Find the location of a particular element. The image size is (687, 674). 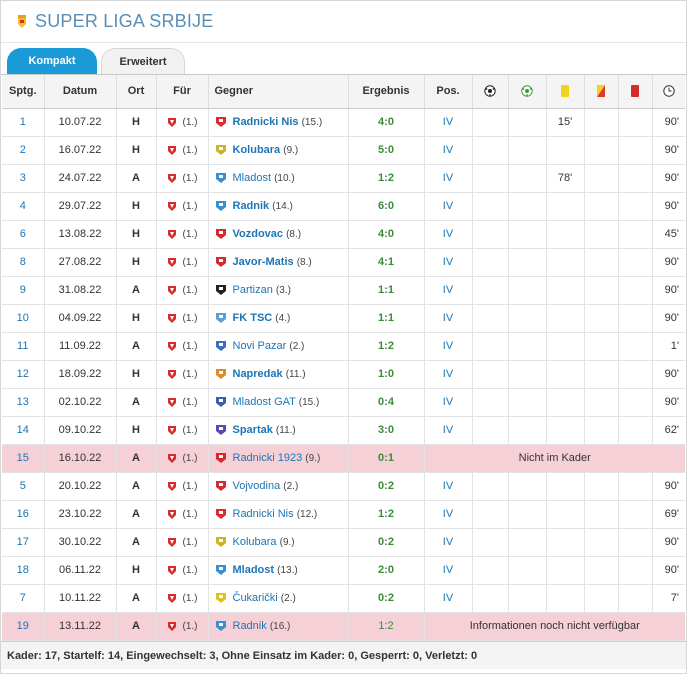

cell-spieltag: 2 is located at coordinates (23, 150).